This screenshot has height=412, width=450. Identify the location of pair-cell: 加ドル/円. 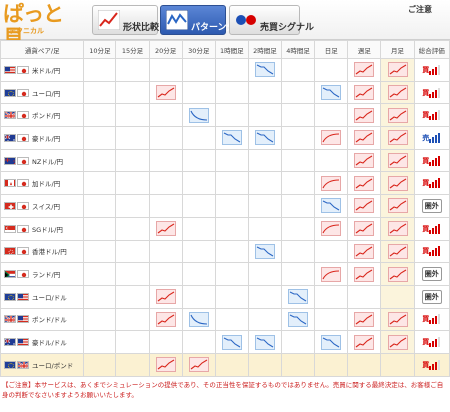
(42, 183).